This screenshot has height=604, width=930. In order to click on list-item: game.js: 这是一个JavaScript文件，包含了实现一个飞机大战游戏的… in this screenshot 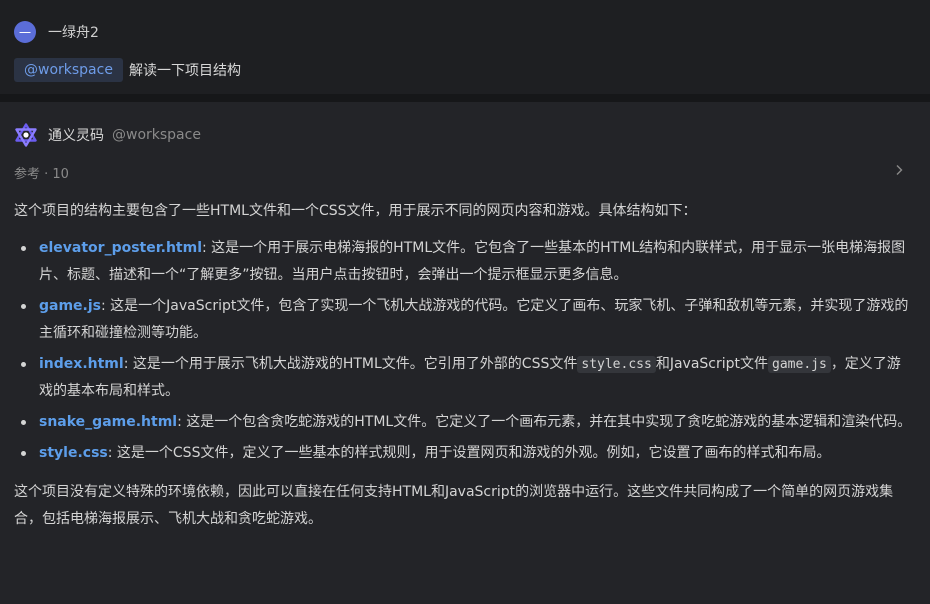, I will do `click(464, 320)`.